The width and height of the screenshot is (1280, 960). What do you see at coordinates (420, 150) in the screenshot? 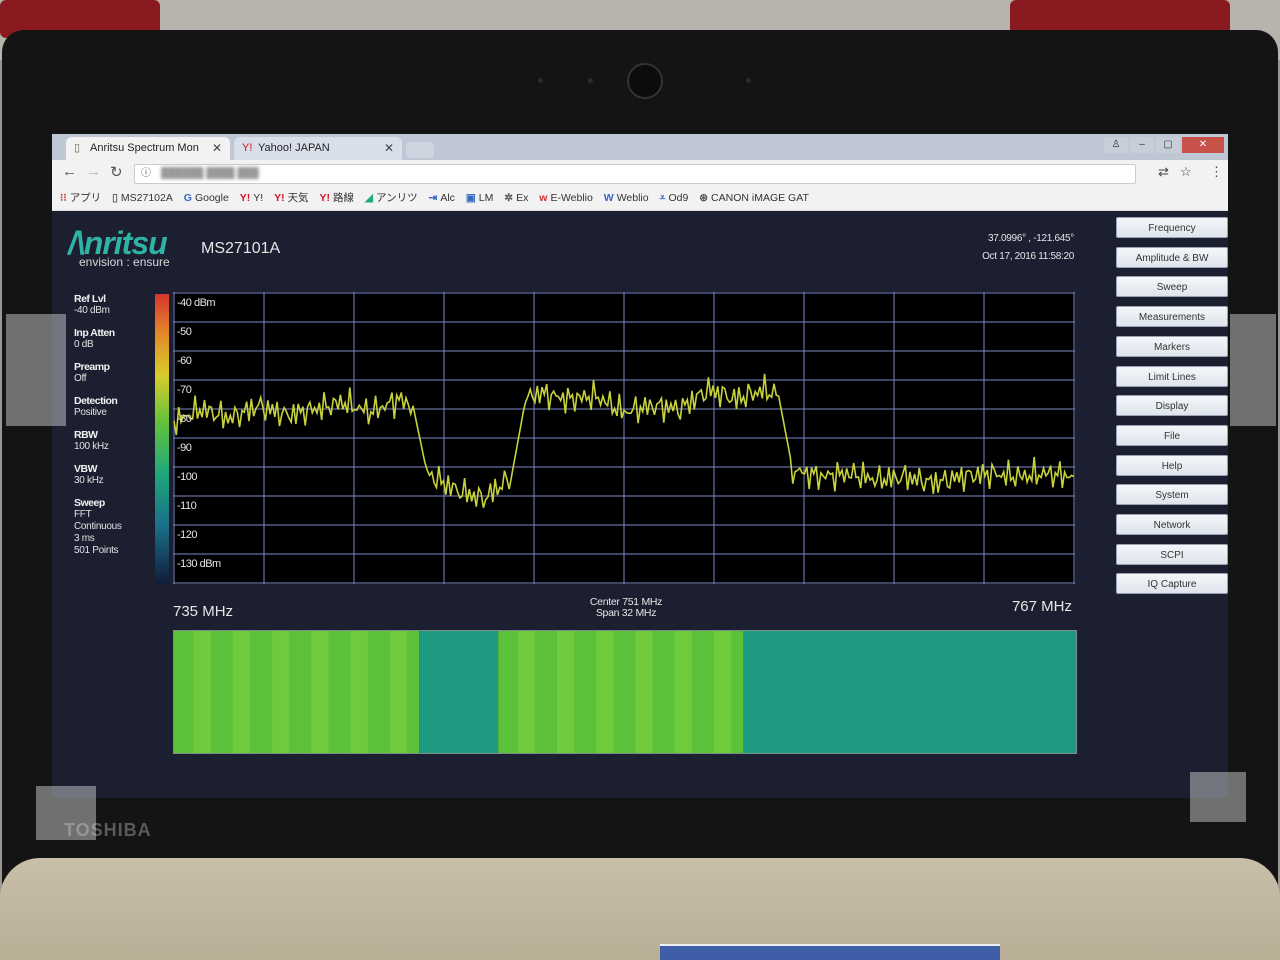
I see `new-tab-button` at bounding box center [420, 150].